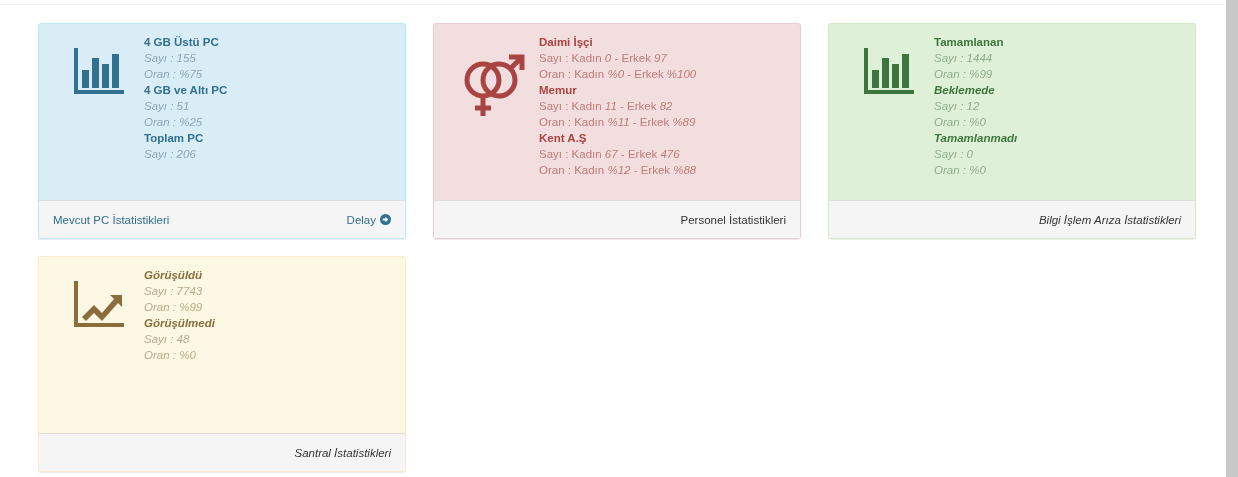 This screenshot has width=1238, height=477. What do you see at coordinates (1232, 238) in the screenshot?
I see `scrollbar` at bounding box center [1232, 238].